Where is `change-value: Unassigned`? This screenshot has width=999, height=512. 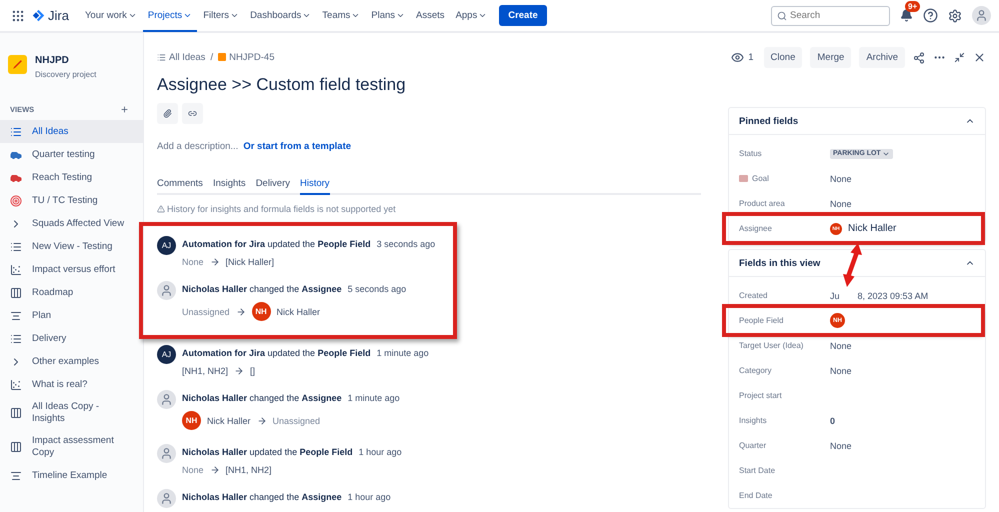
change-value: Unassigned is located at coordinates (206, 311).